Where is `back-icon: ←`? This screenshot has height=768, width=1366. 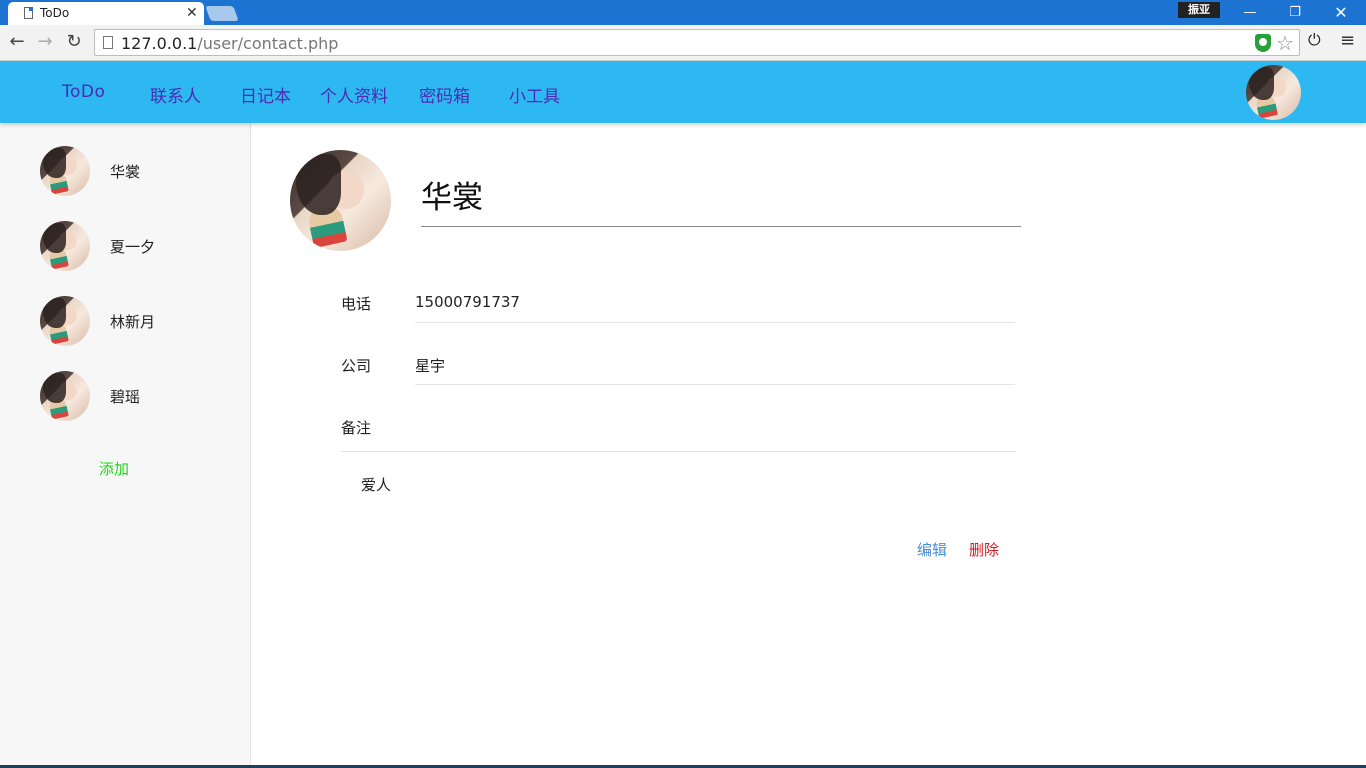 back-icon: ← is located at coordinates (17, 42).